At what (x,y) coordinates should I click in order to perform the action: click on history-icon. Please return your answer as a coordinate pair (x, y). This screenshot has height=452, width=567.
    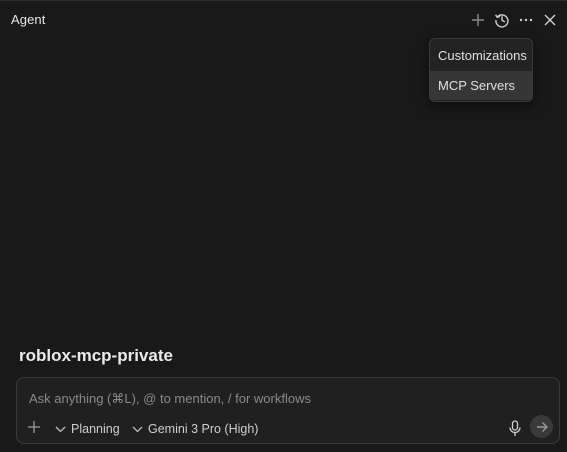
    Looking at the image, I should click on (502, 20).